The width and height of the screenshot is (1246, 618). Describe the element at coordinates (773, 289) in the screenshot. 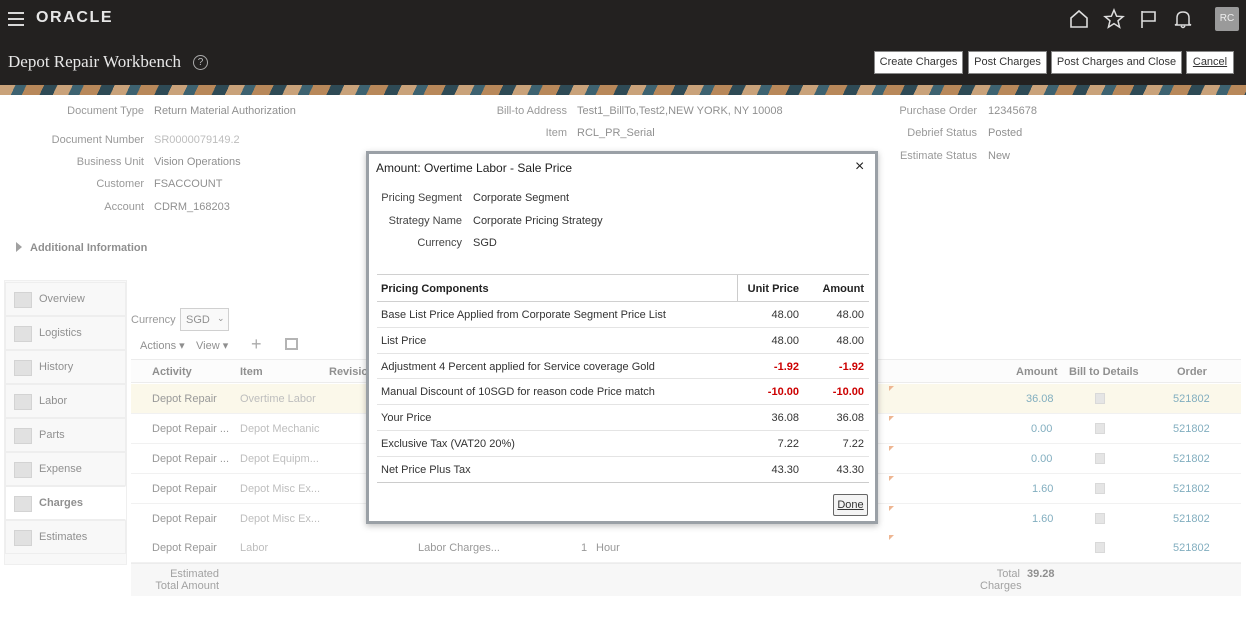

I see `header-unit-price: Unit Price` at that location.